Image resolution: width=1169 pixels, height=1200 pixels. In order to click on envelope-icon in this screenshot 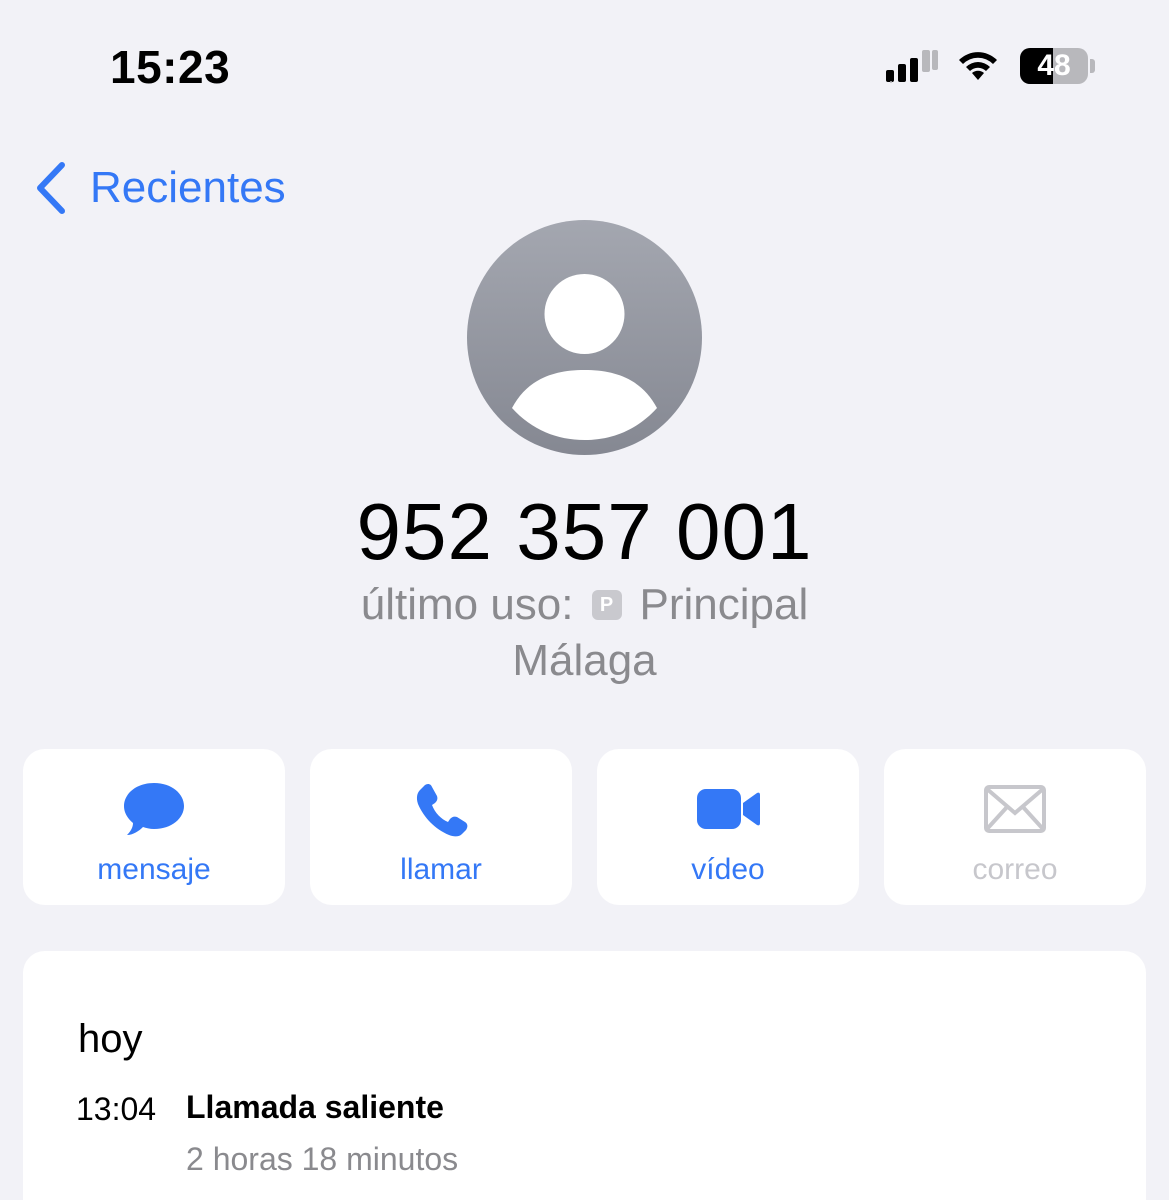, I will do `click(1015, 809)`.